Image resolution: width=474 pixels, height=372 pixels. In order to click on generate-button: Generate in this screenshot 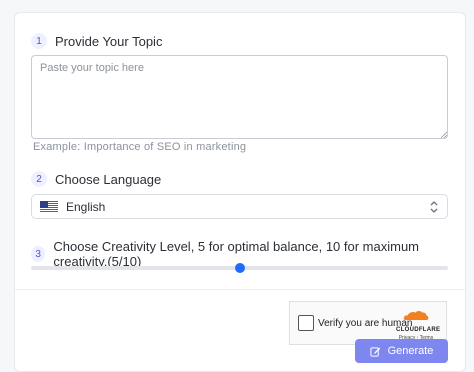, I will do `click(401, 351)`.